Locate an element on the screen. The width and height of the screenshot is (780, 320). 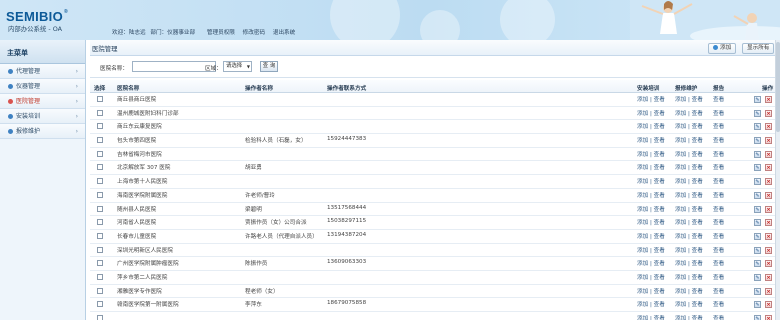
hospital-name-input is located at coordinates (174, 66).